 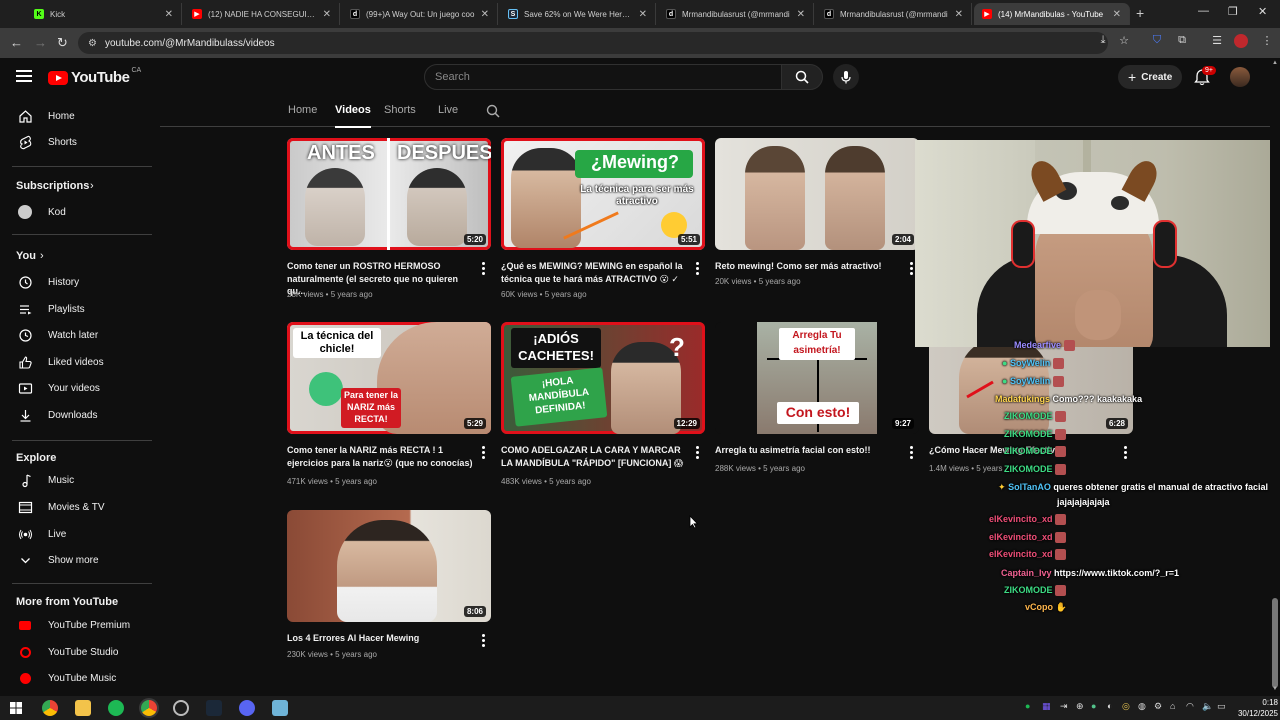 I want to click on sidebar-item-music: Music, so click(x=75, y=480).